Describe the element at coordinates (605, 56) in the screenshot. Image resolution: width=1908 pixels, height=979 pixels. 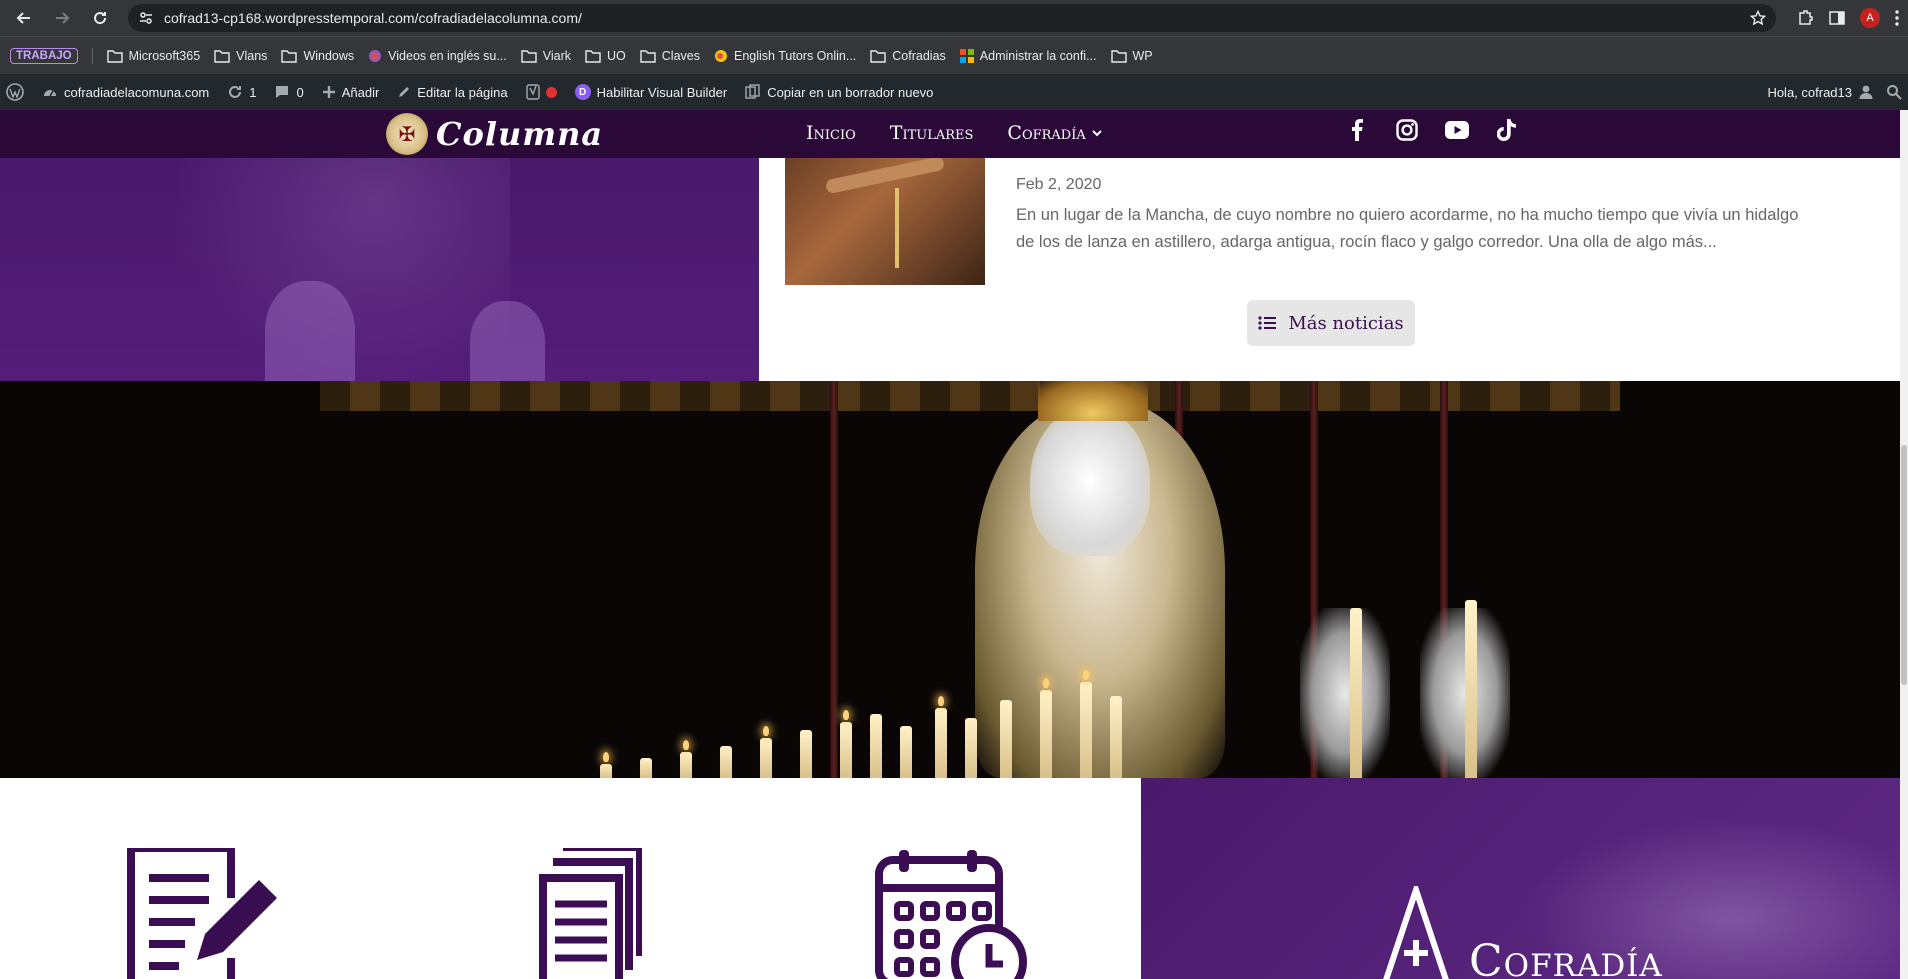
I see `bookmark-uo: UO` at that location.